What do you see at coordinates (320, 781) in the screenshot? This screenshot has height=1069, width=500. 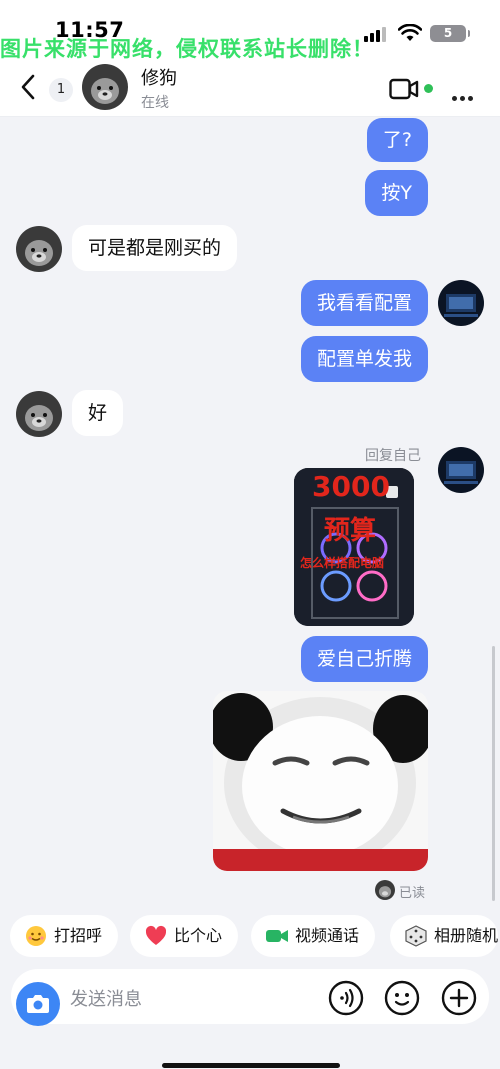 I see `sticker-panda-meme` at bounding box center [320, 781].